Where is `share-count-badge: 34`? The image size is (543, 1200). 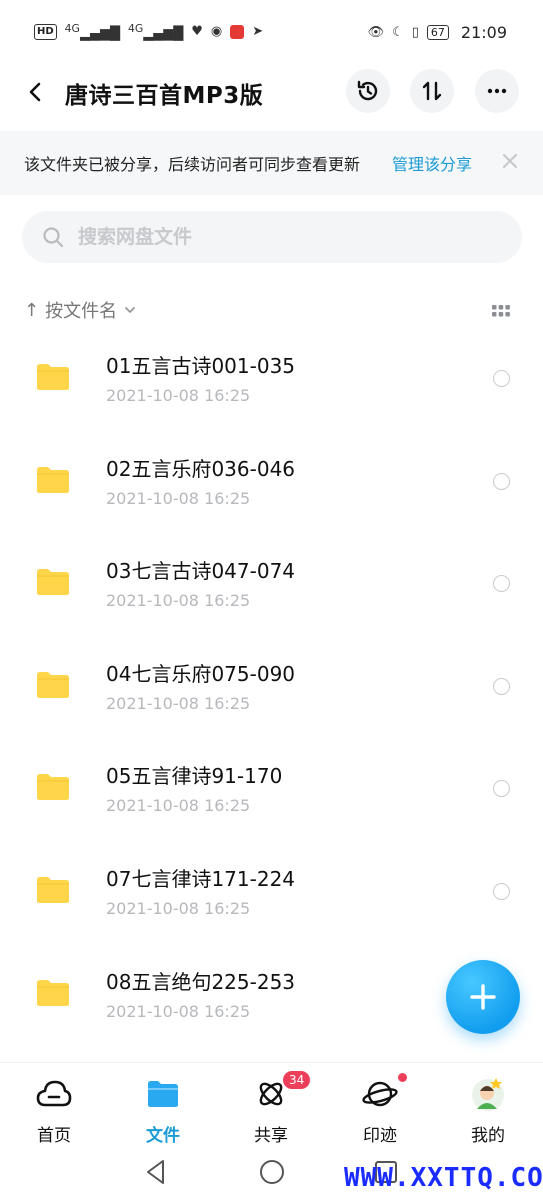
share-count-badge: 34 is located at coordinates (297, 1080).